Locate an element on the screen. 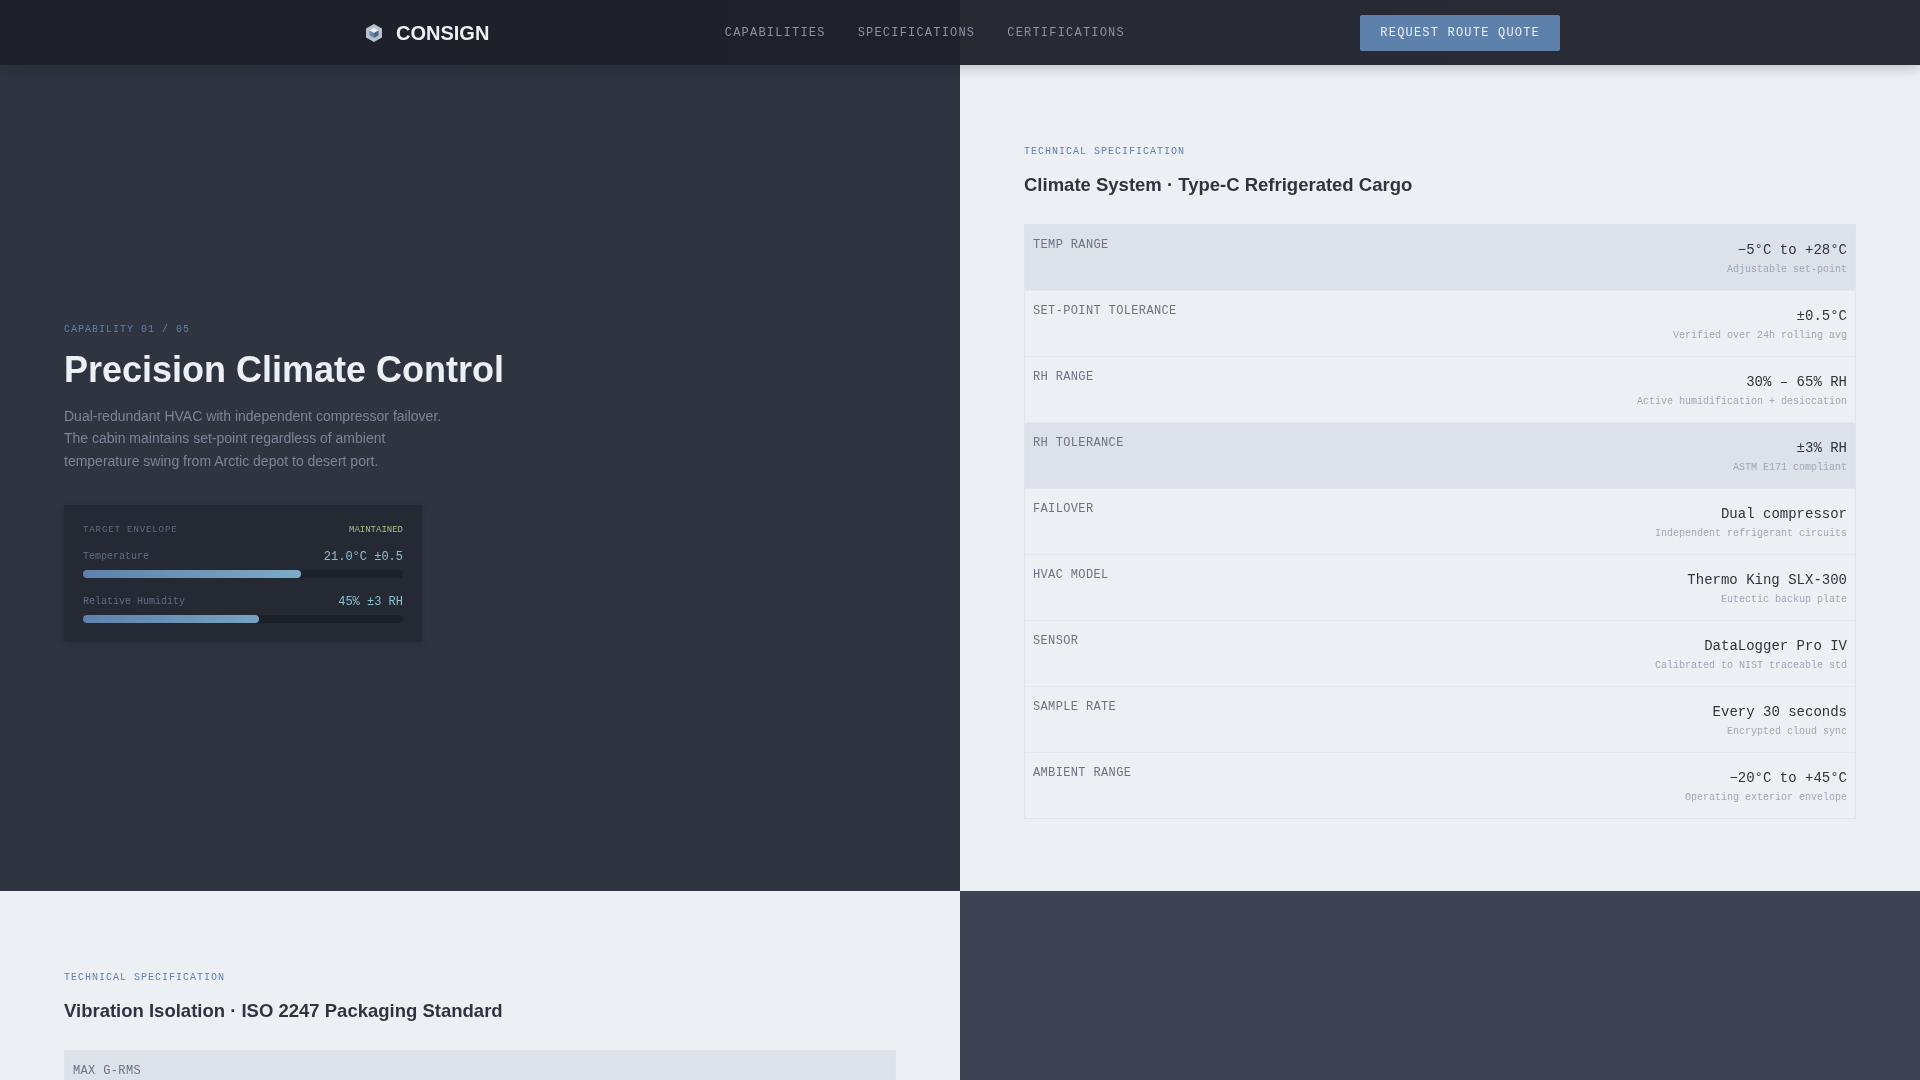 Image resolution: width=1920 pixels, height=1080 pixels. spec-label: RH TOLERANCE is located at coordinates (1078, 443).